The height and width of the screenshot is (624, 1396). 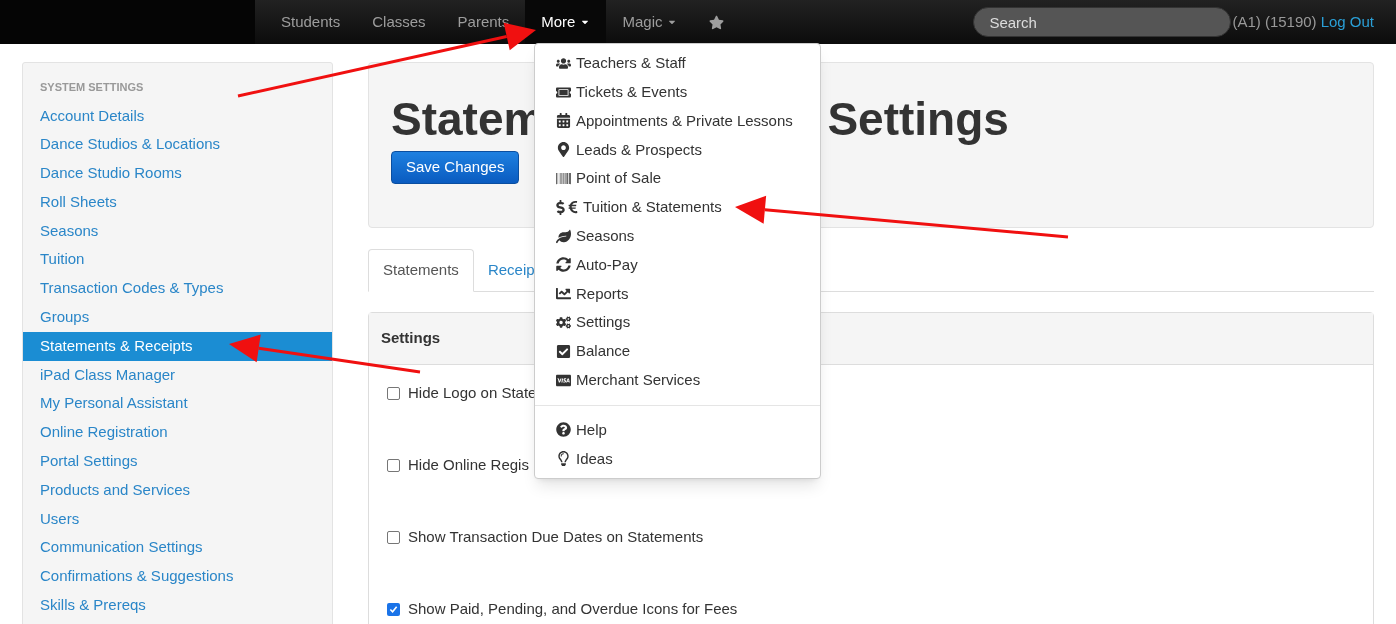 What do you see at coordinates (177, 577) in the screenshot?
I see `sidebar-item: Confirmations & Suggestions` at bounding box center [177, 577].